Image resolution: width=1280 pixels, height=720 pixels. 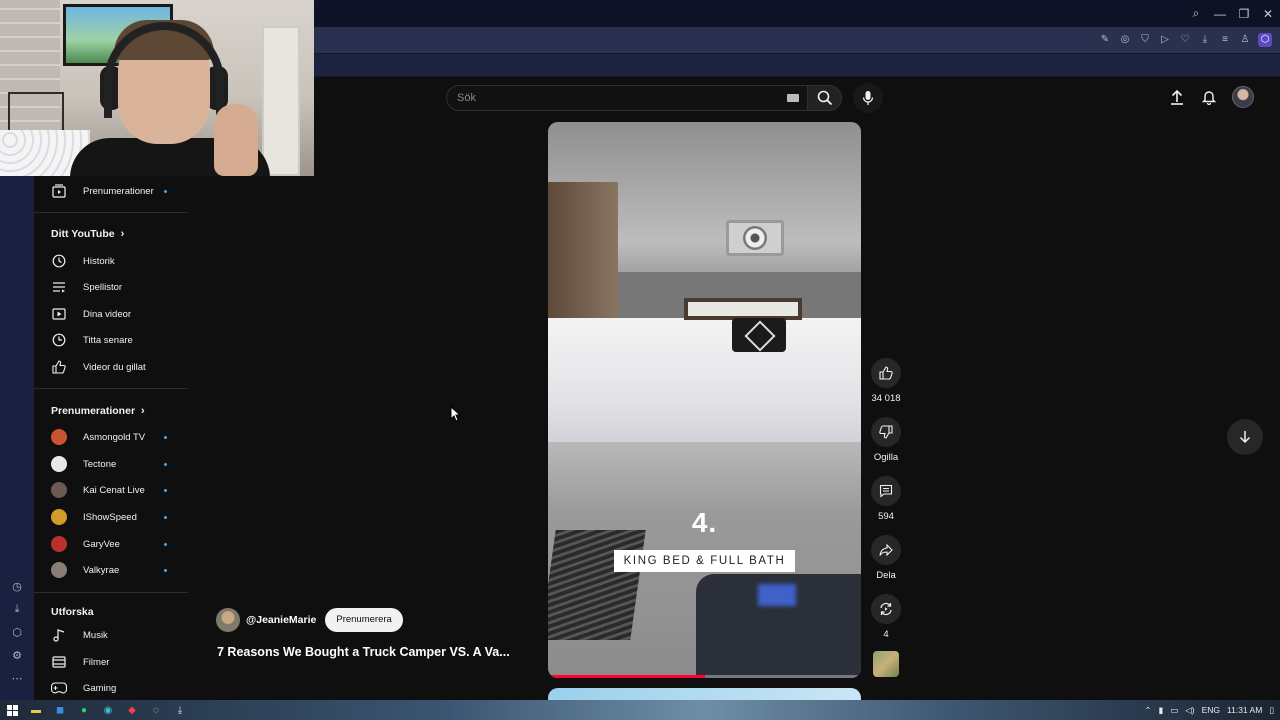 What do you see at coordinates (59, 191) in the screenshot?
I see `subscriptions-icon` at bounding box center [59, 191].